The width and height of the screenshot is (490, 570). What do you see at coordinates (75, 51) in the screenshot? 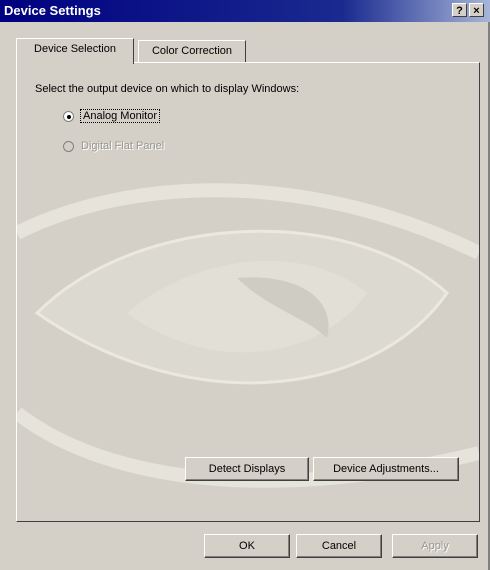
I see `tab-device-selection: Device Selection` at bounding box center [75, 51].